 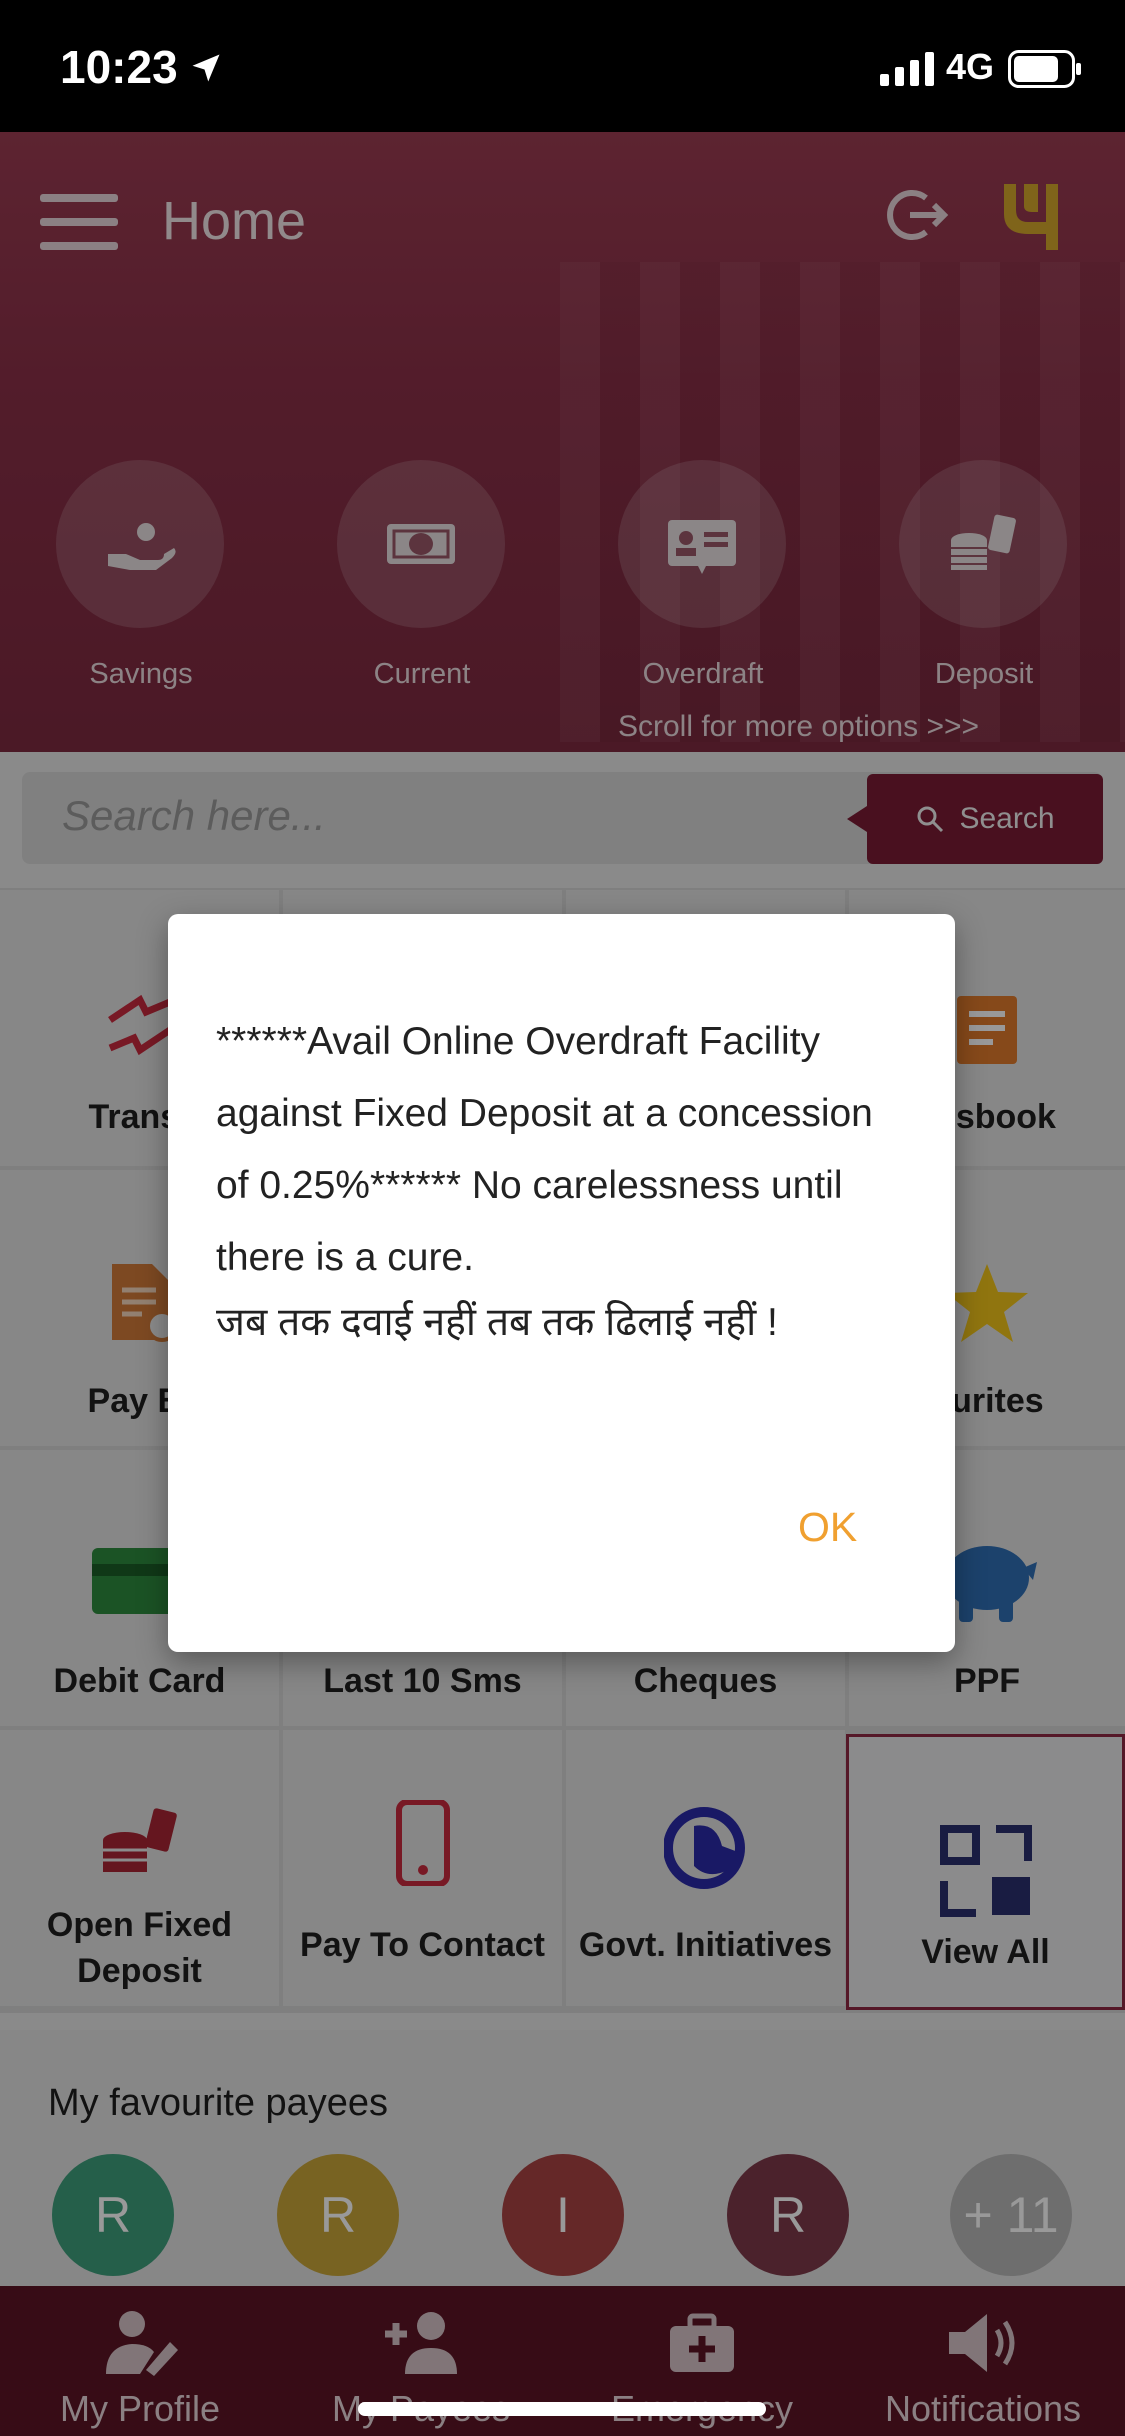 What do you see at coordinates (206, 68) in the screenshot?
I see `location-arrow-icon` at bounding box center [206, 68].